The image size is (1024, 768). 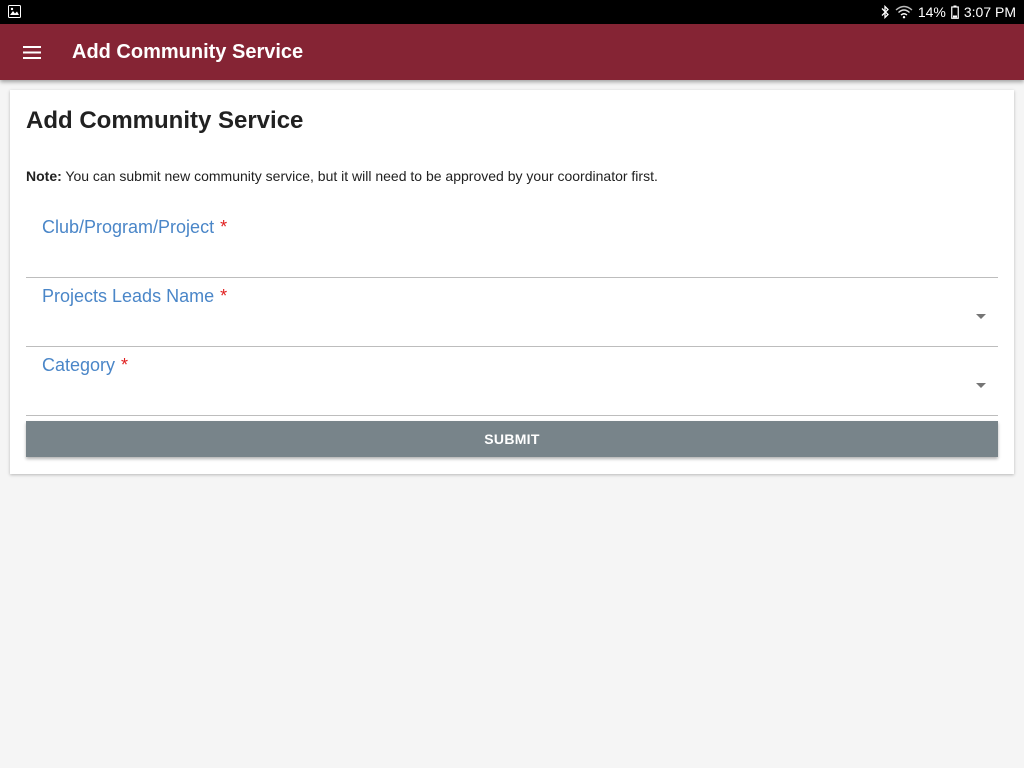 I want to click on wifi-icon, so click(x=904, y=12).